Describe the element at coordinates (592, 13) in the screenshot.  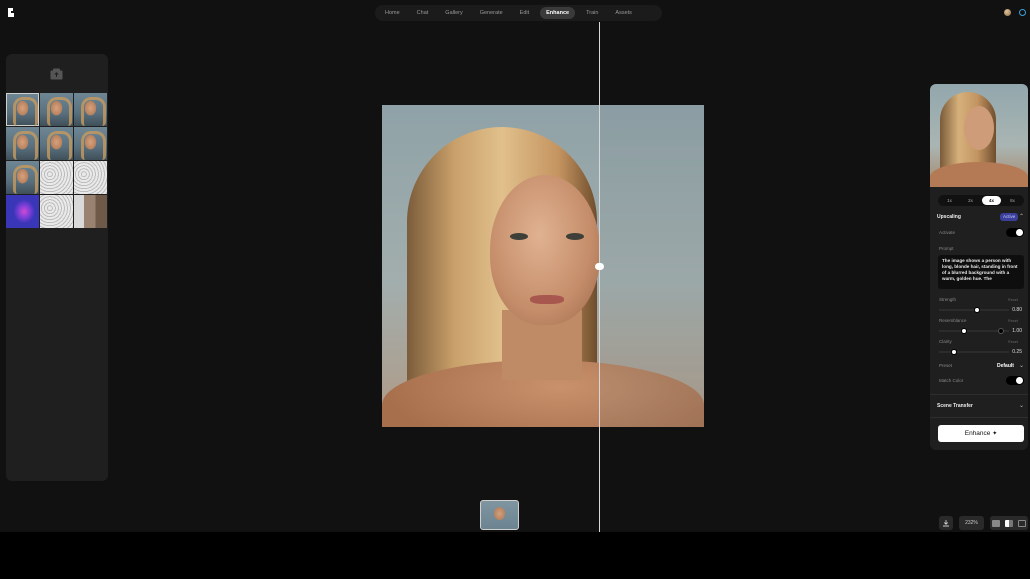
I see `nav-train: Train` at that location.